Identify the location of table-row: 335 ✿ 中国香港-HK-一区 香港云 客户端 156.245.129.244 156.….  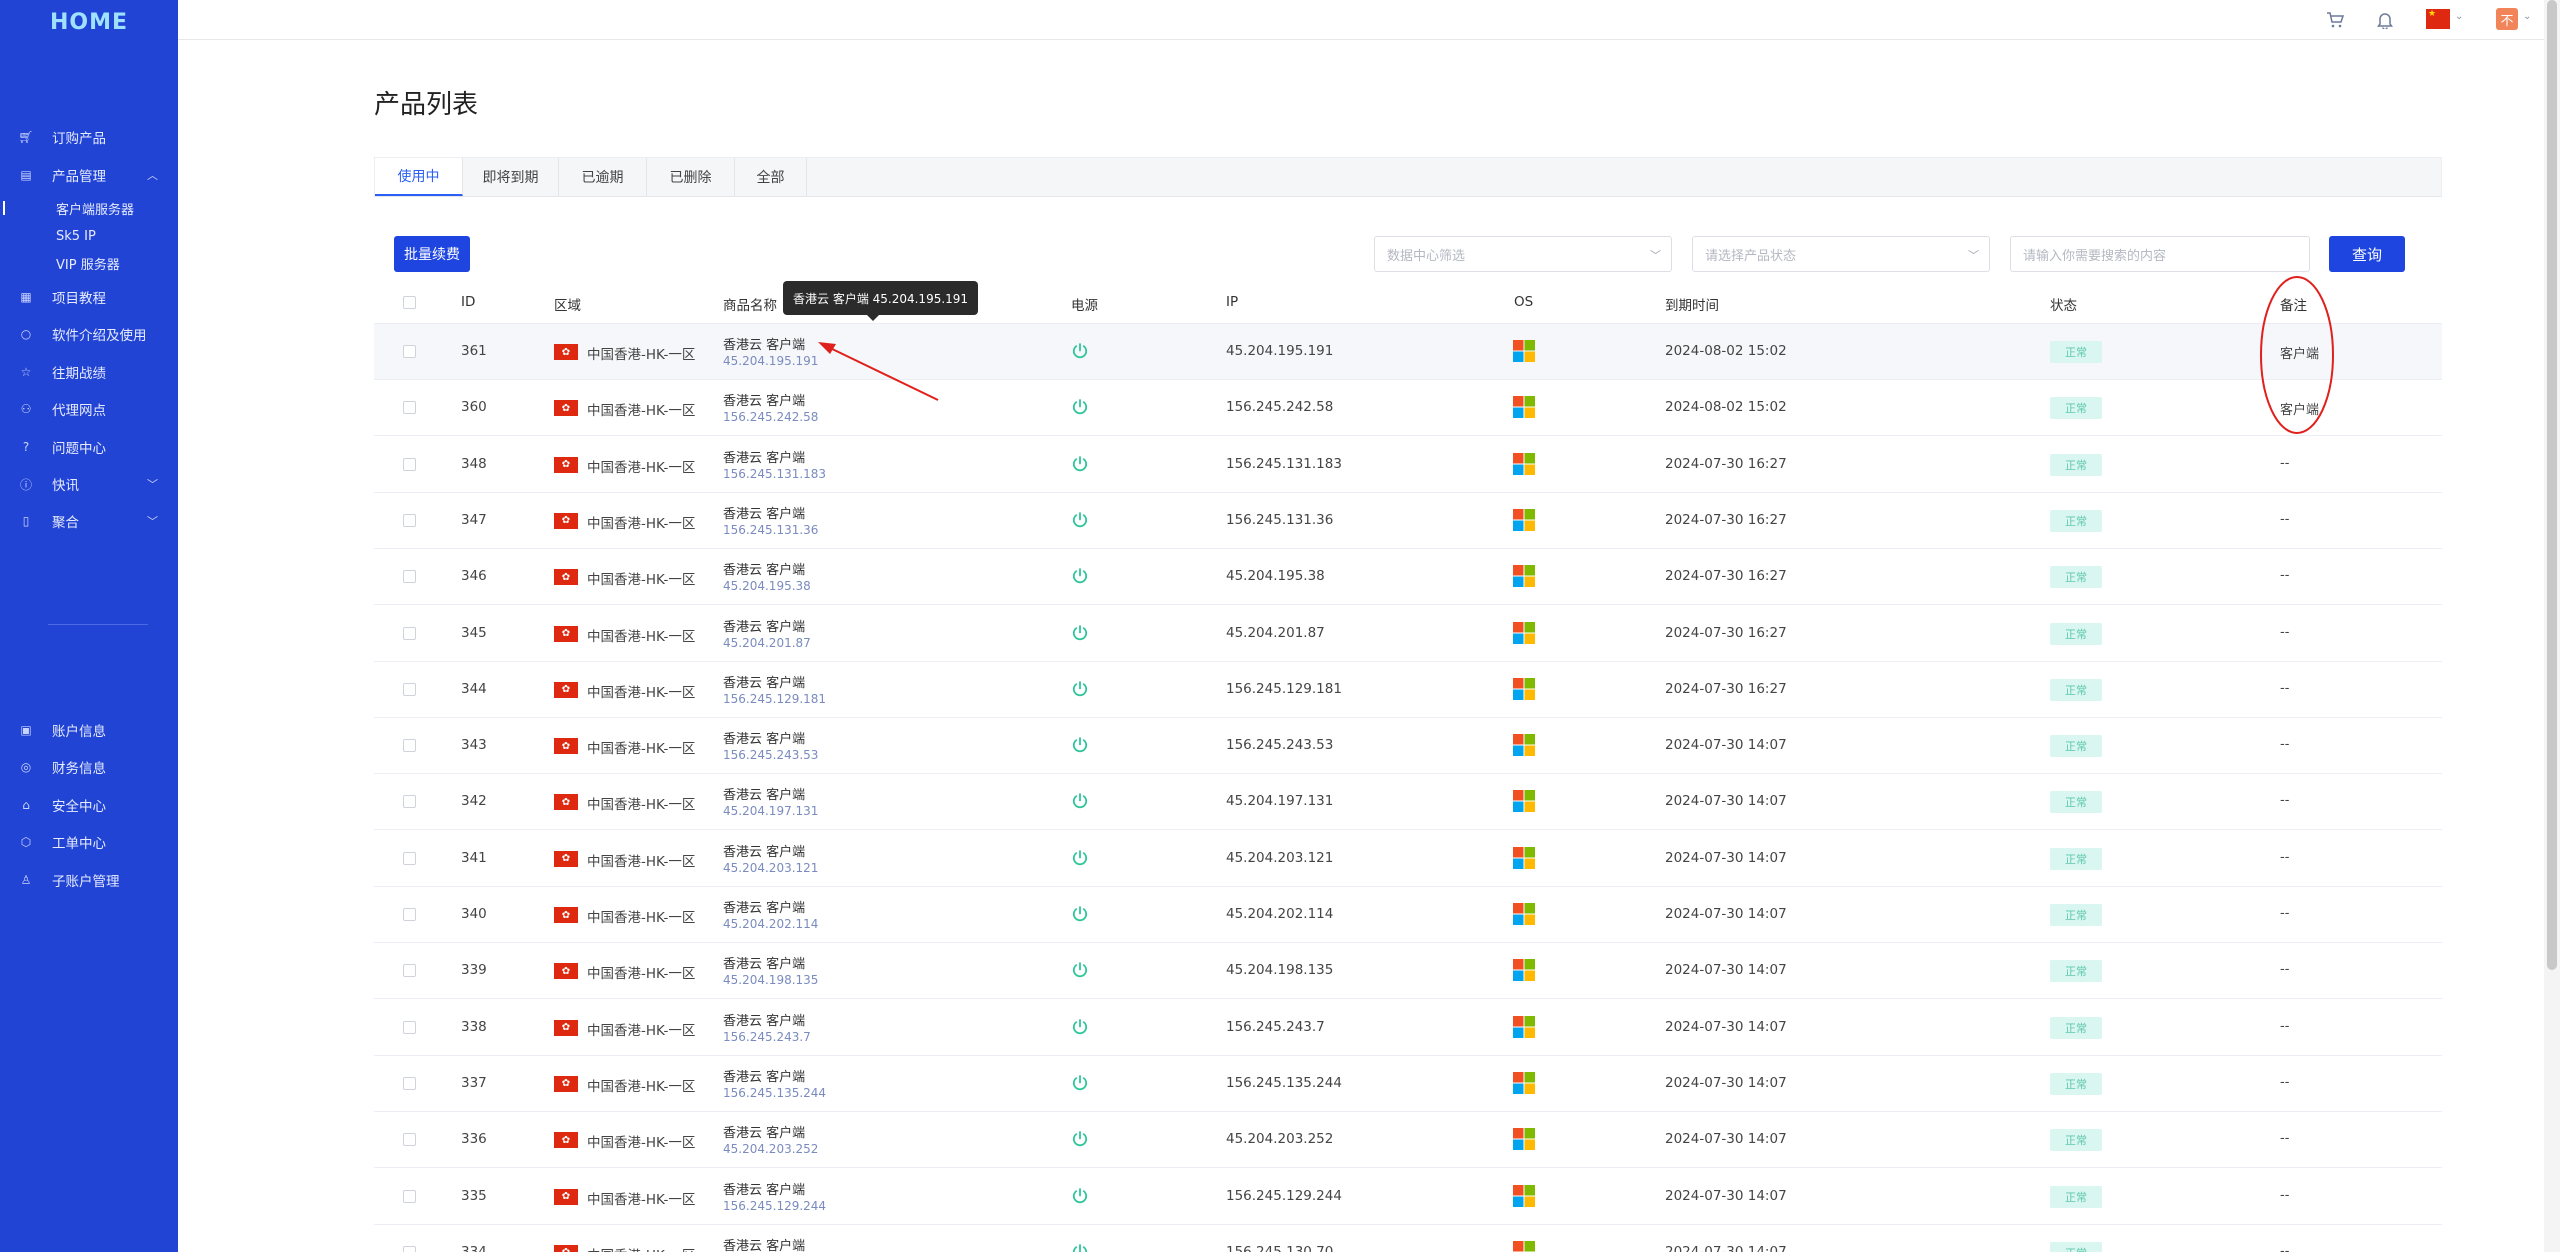
(1408, 1197).